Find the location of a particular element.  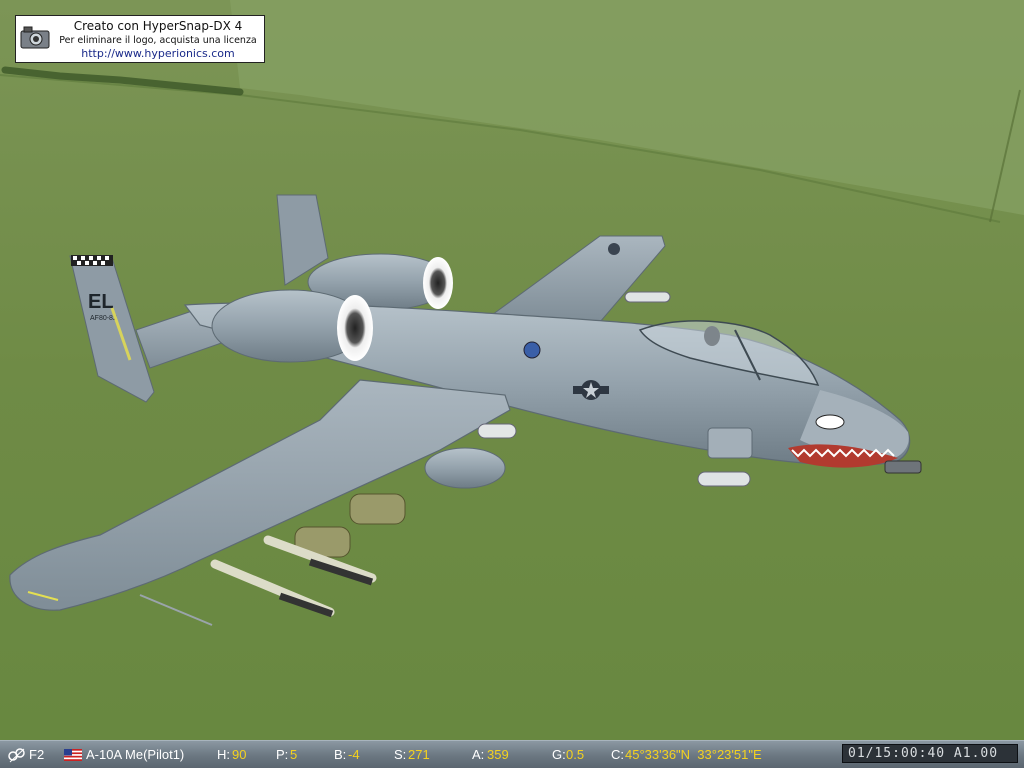

altitude-value: 359 is located at coordinates (498, 754).